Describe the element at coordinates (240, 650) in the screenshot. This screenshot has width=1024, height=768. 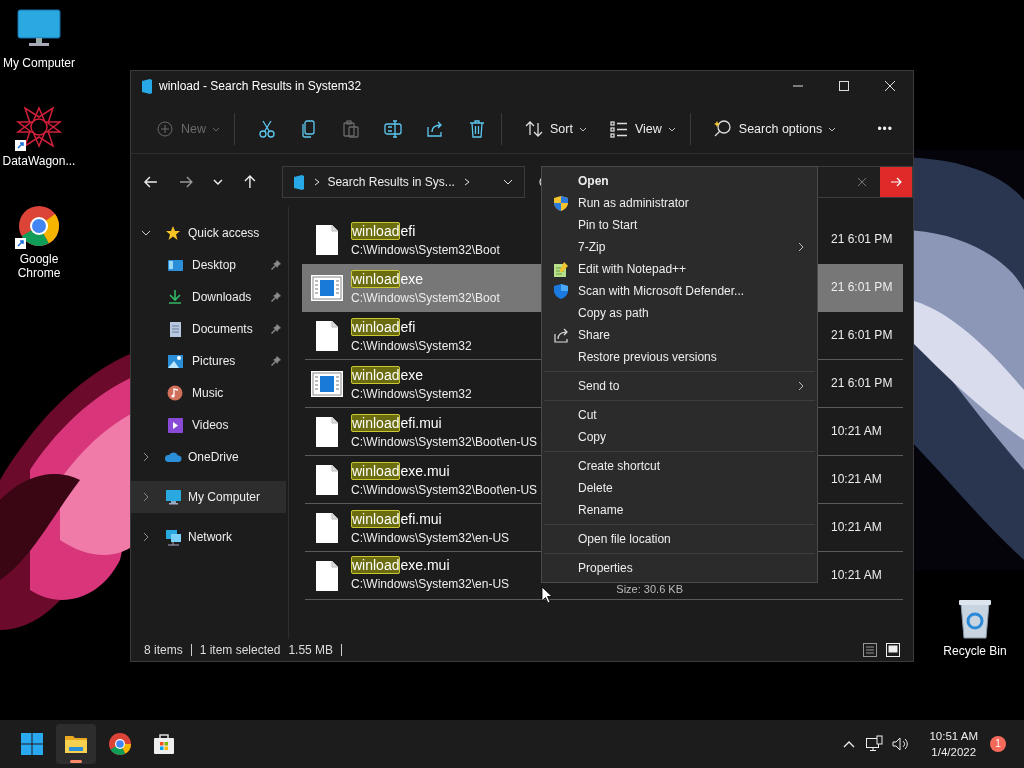
I see `selection-count: 1 item selected` at that location.